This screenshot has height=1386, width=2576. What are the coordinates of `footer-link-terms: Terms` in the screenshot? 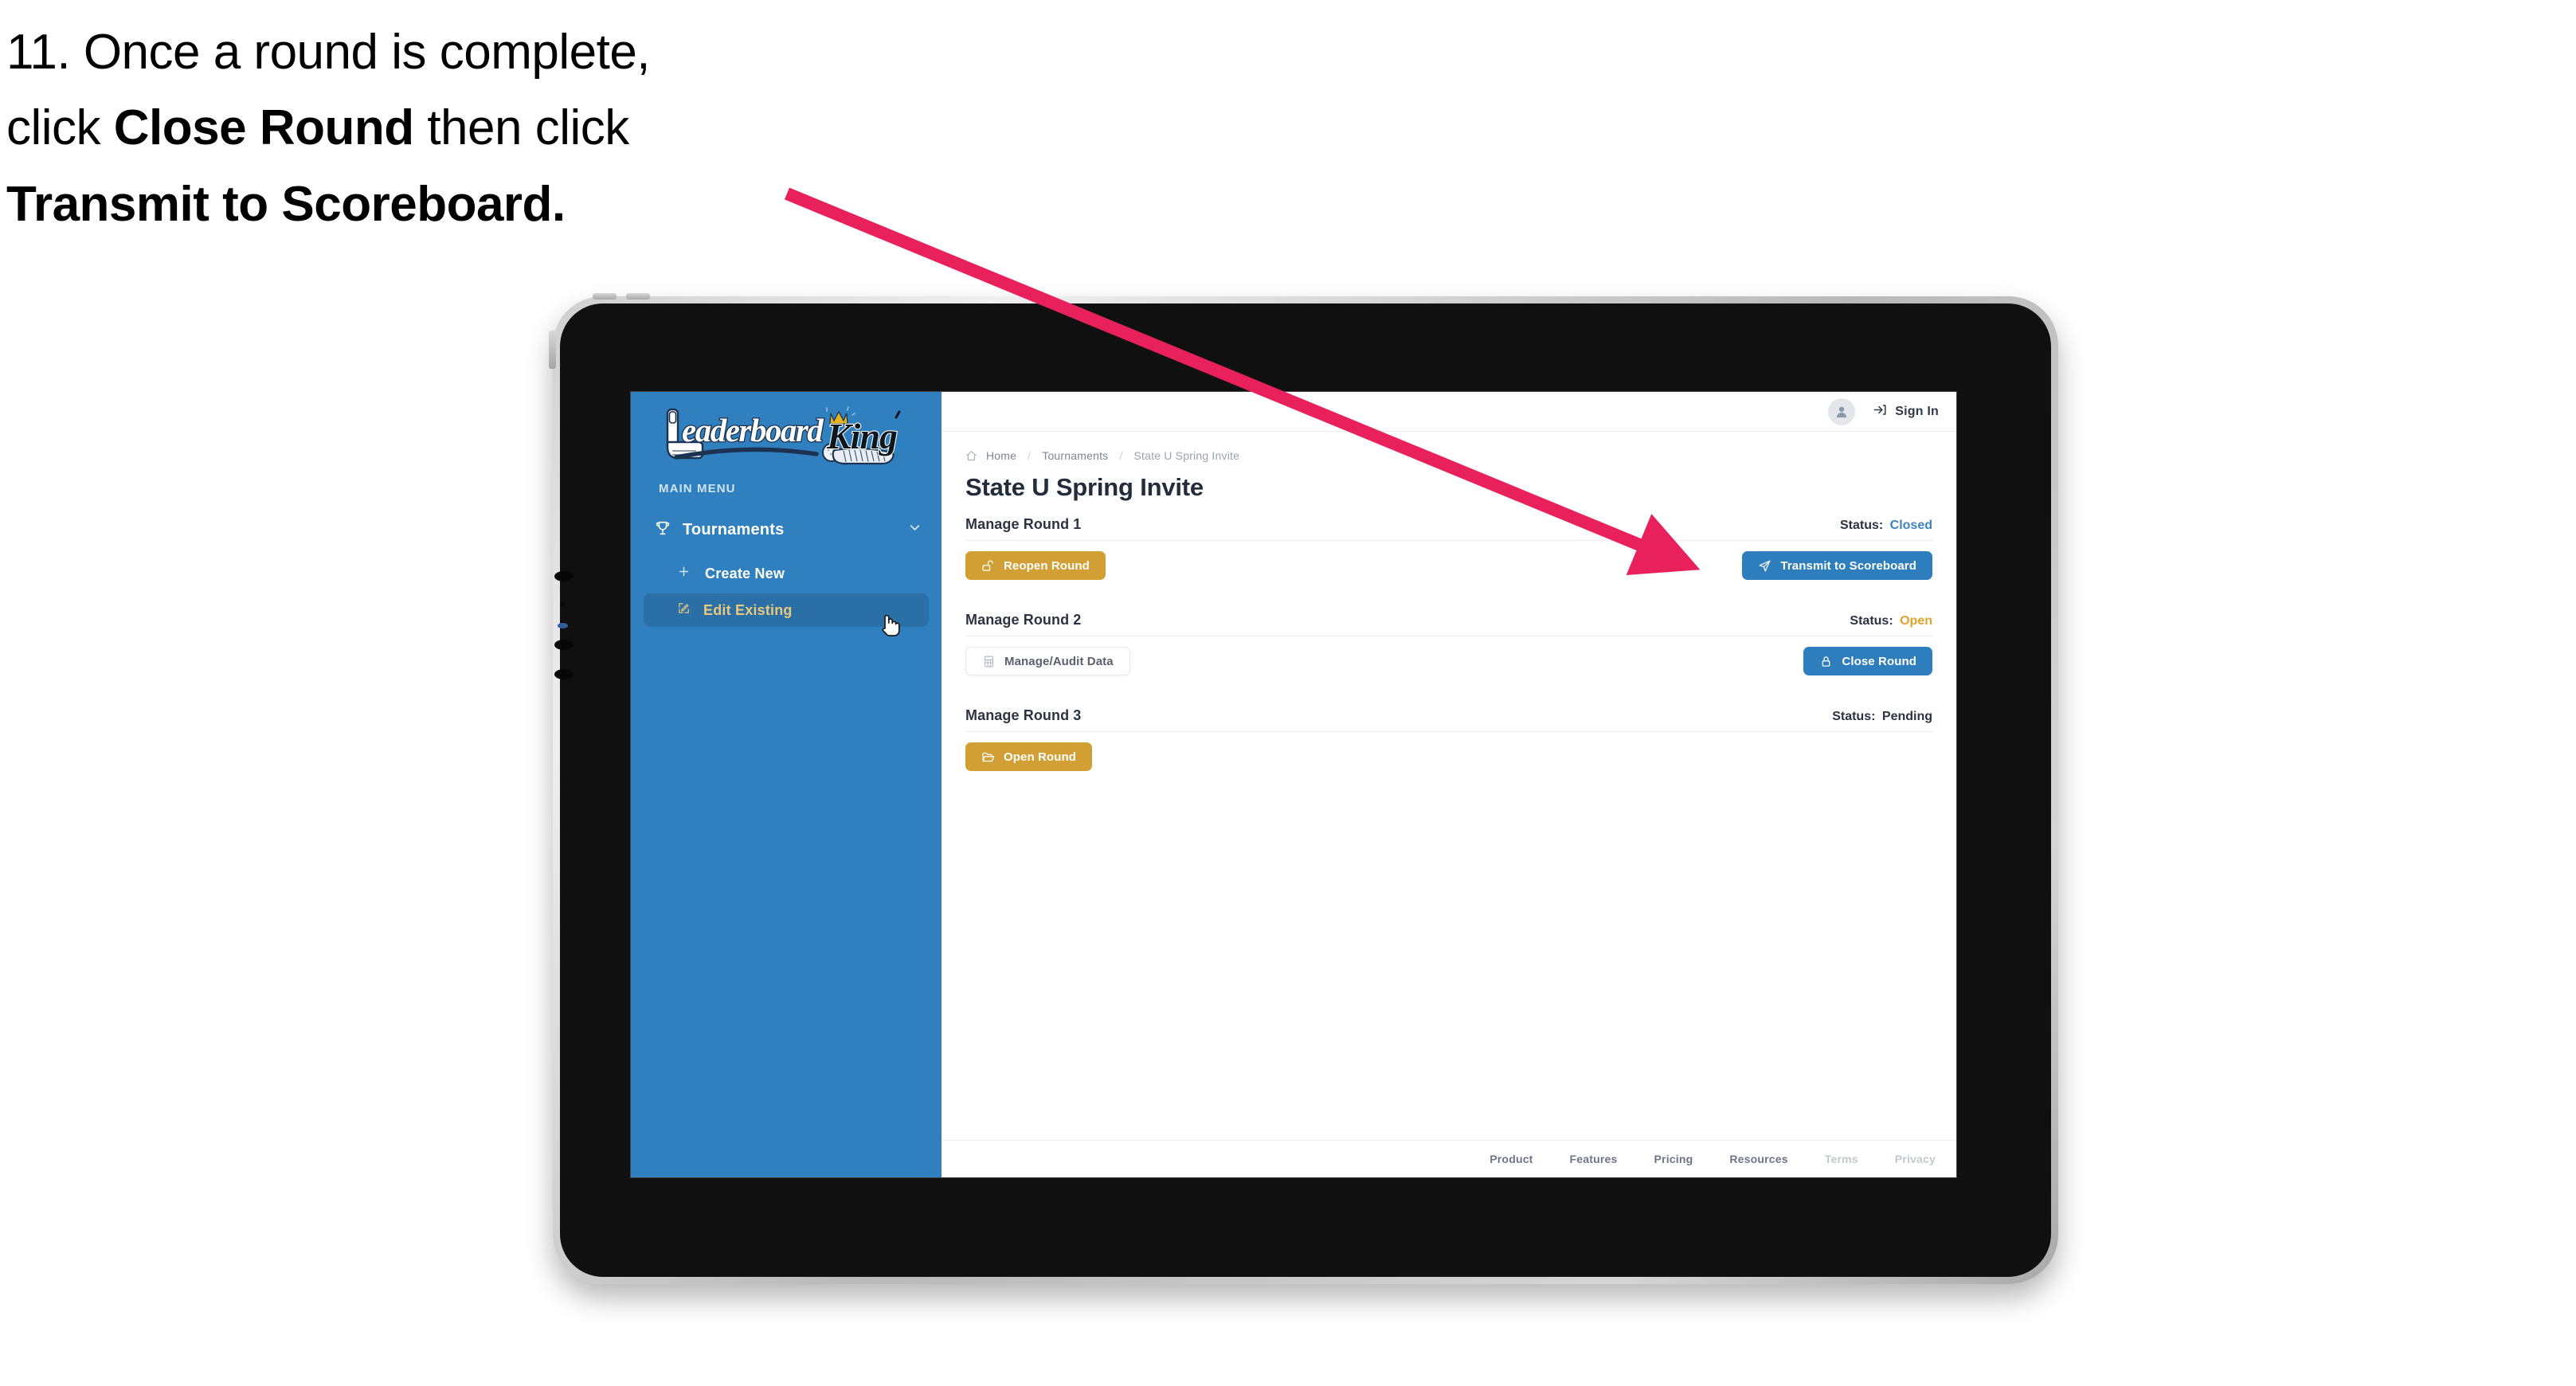 It's located at (1841, 1159).